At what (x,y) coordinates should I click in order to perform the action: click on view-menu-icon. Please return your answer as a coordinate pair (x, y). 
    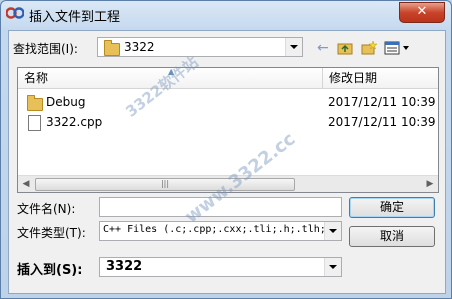
    Looking at the image, I should click on (398, 49).